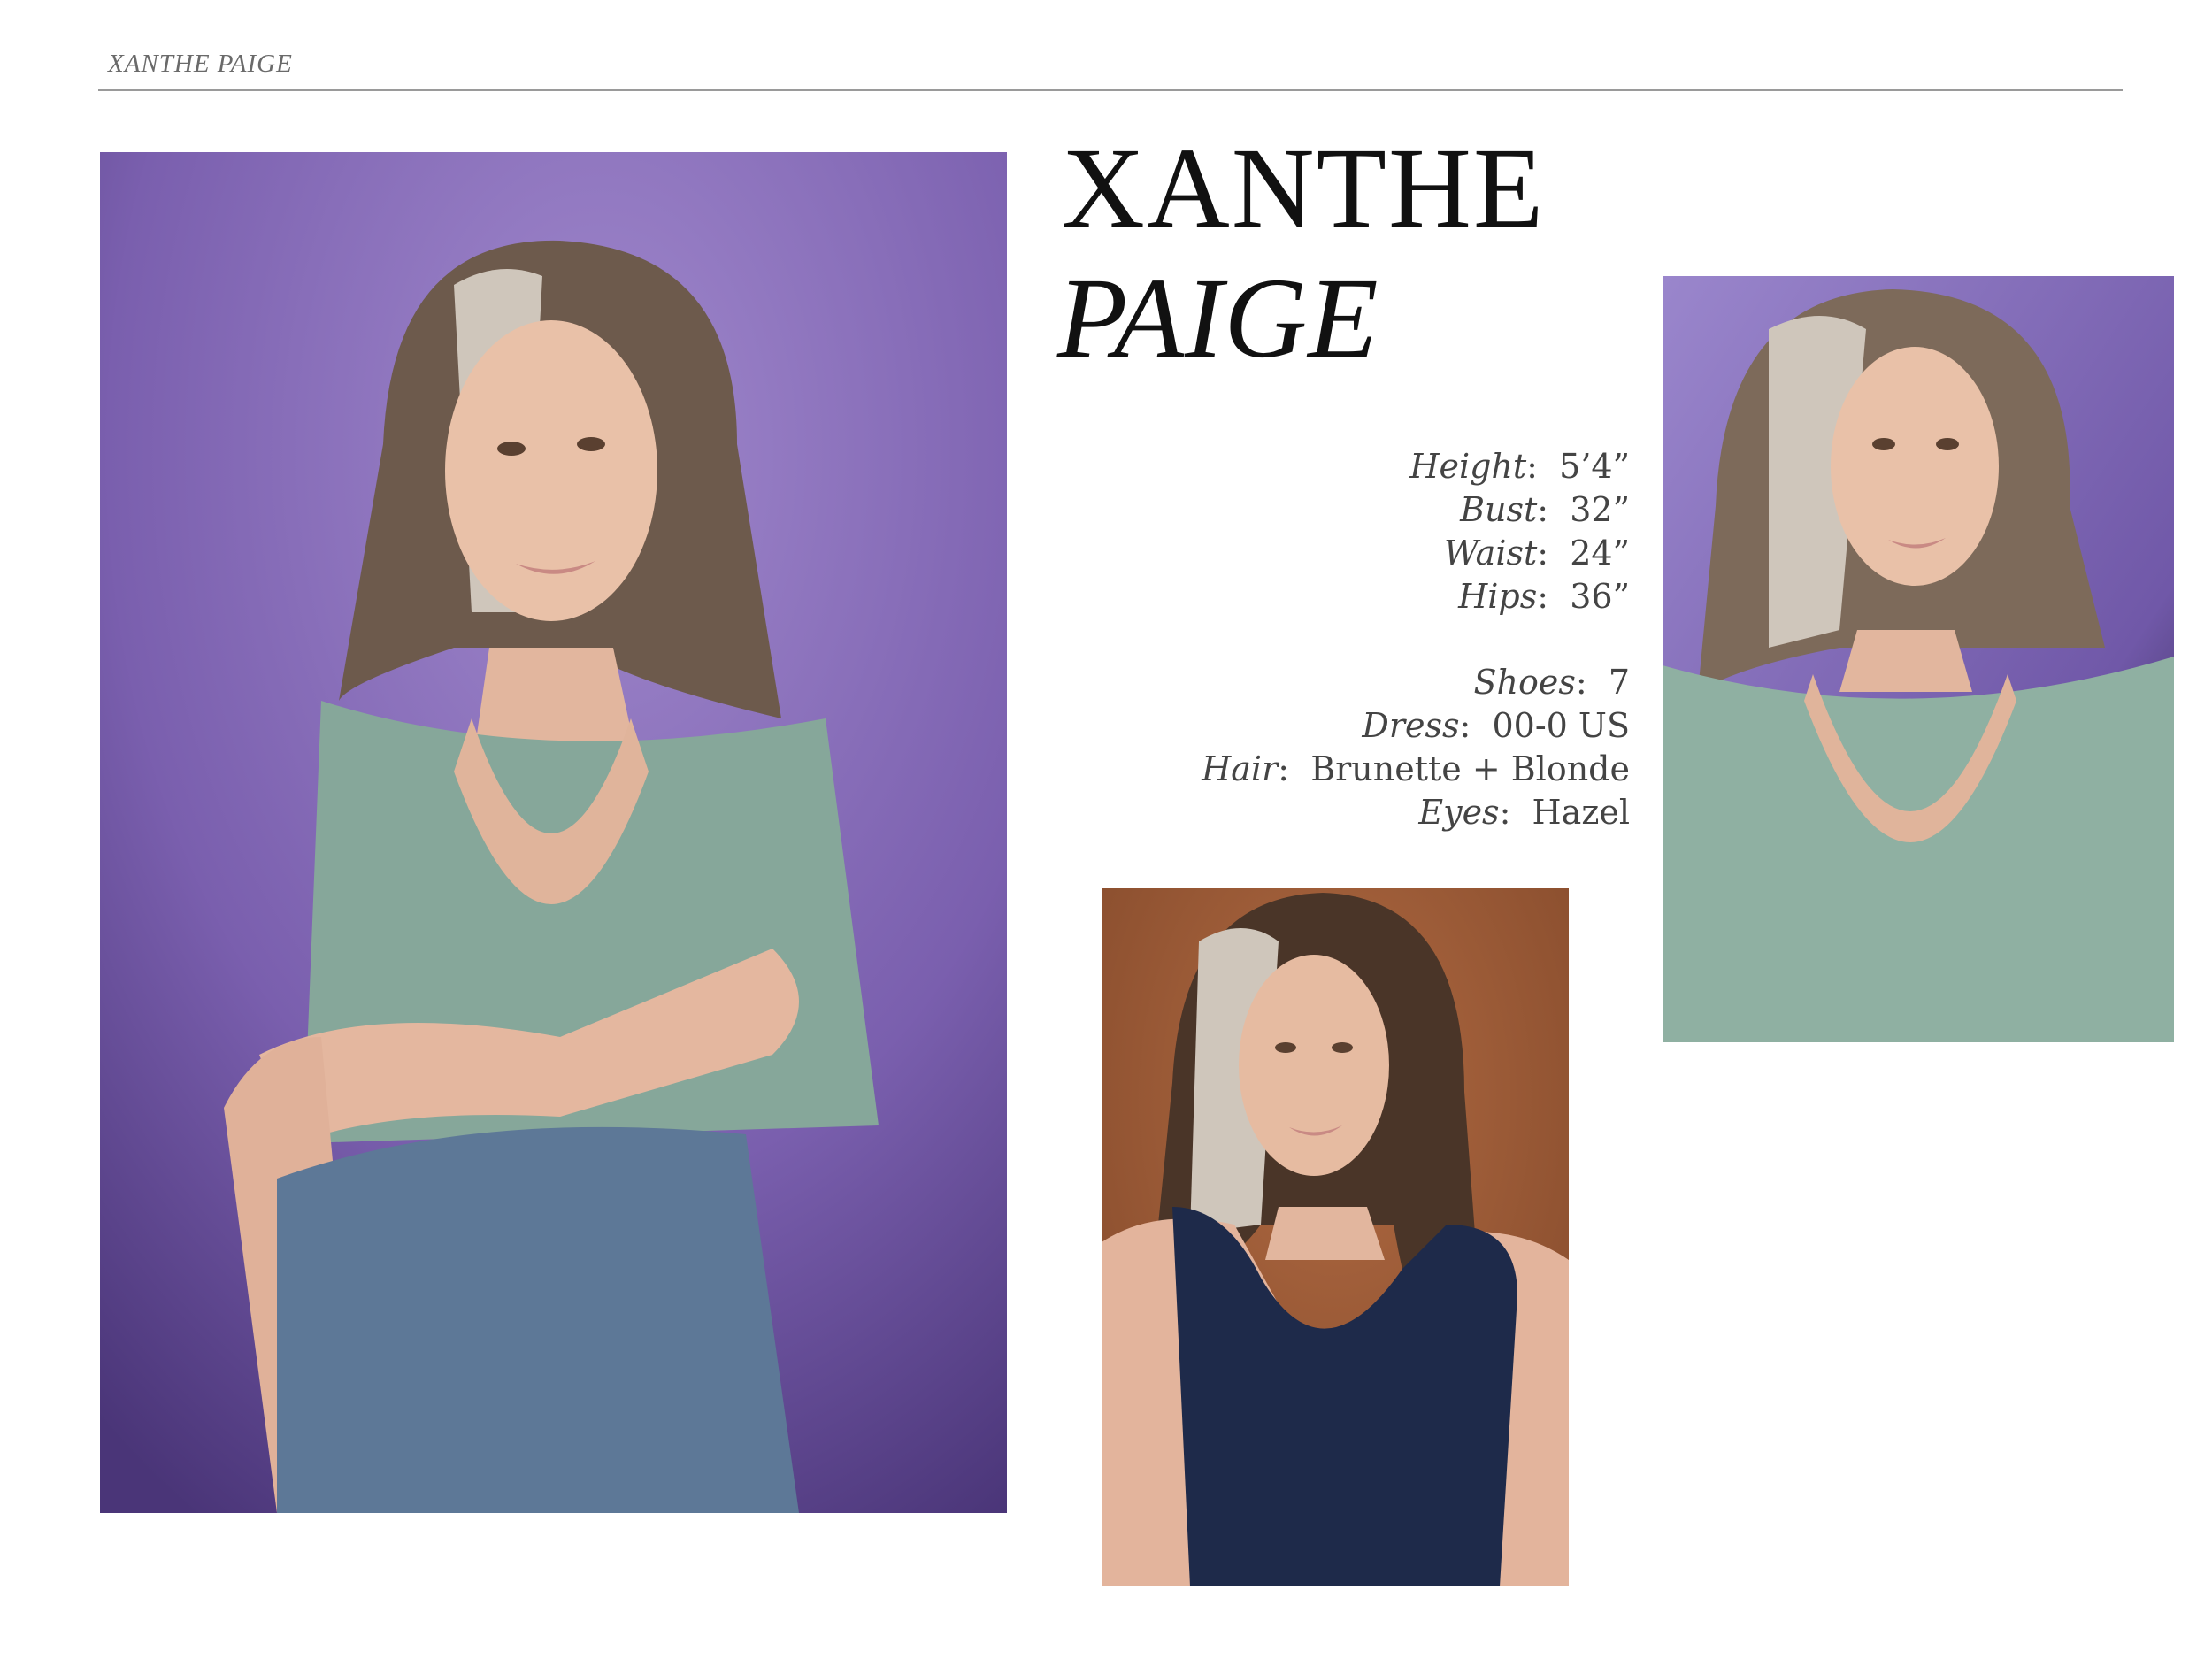  Describe the element at coordinates (1919, 659) in the screenshot. I see `right-headshot-photo` at that location.